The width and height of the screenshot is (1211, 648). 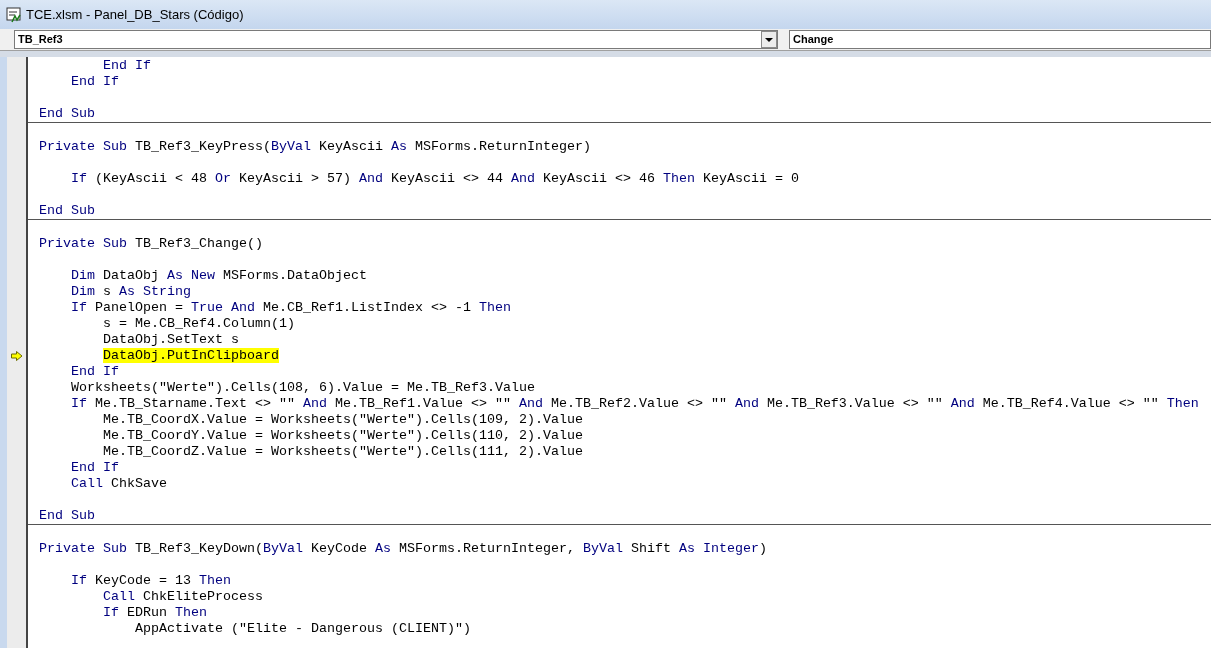 What do you see at coordinates (435, 178) in the screenshot?
I see `code-line: If (KeyAscii < 48 Or KeyAscii > 57) And KeyAscii <> 44 And KeyAscii <> 46 Then KeyAscii = 0` at bounding box center [435, 178].